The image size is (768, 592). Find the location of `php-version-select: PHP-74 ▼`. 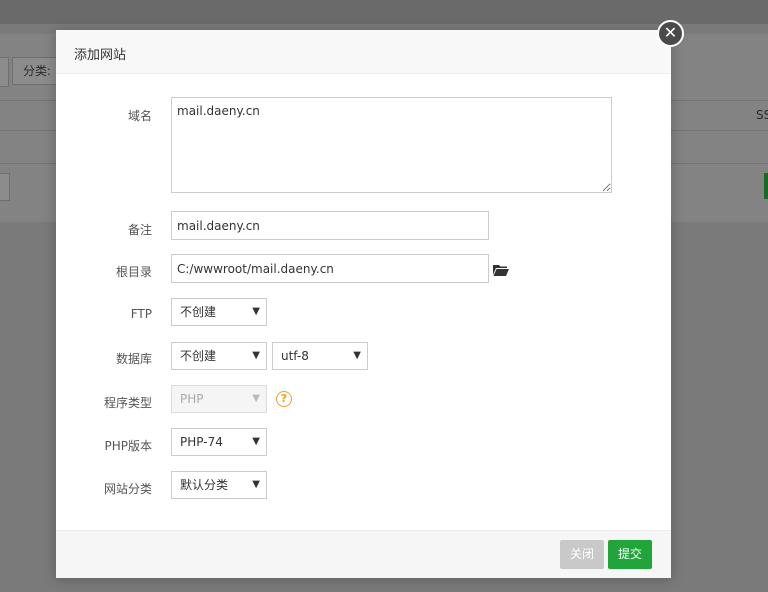

php-version-select: PHP-74 ▼ is located at coordinates (219, 442).